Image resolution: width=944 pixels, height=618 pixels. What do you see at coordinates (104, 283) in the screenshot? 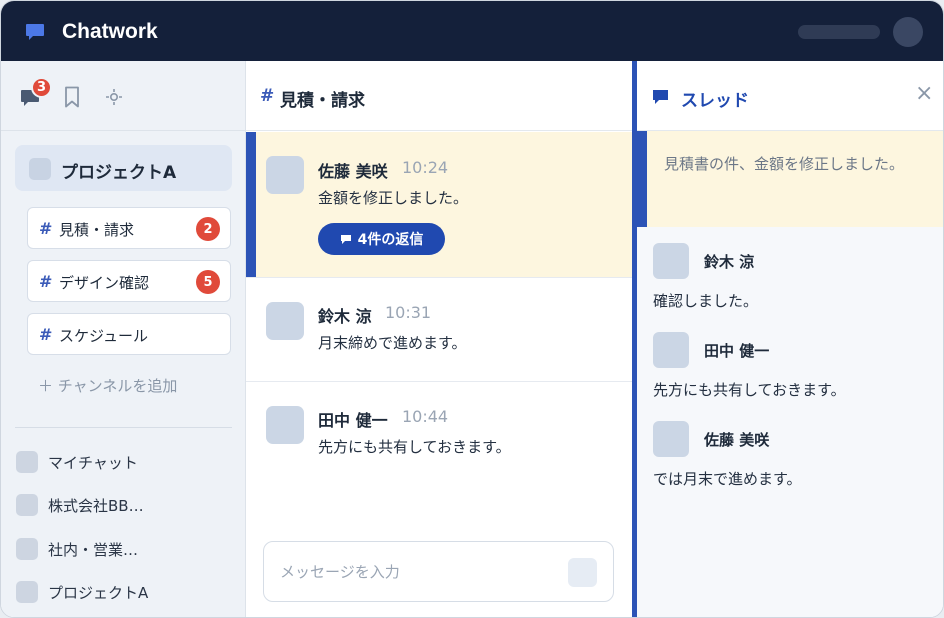
I see `channel-label: デザイン確認` at bounding box center [104, 283].